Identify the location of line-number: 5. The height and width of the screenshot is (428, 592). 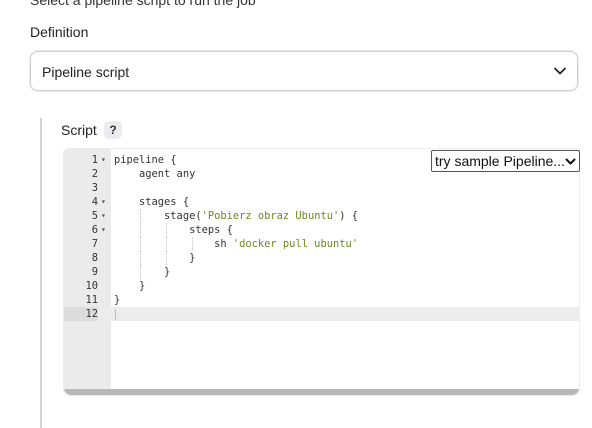
(94, 216).